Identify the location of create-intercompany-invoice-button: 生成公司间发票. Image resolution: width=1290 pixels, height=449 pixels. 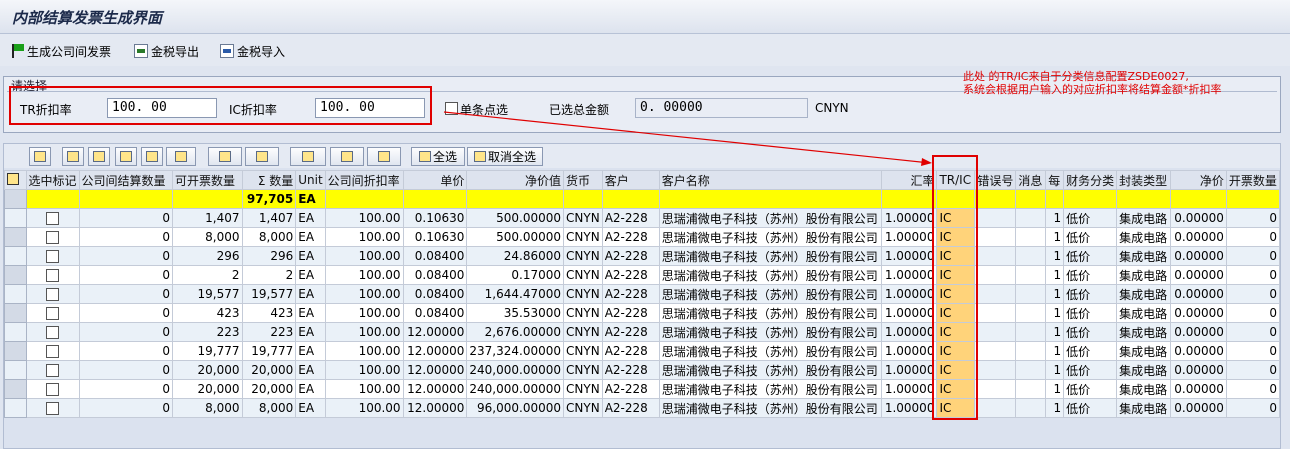
(61, 51).